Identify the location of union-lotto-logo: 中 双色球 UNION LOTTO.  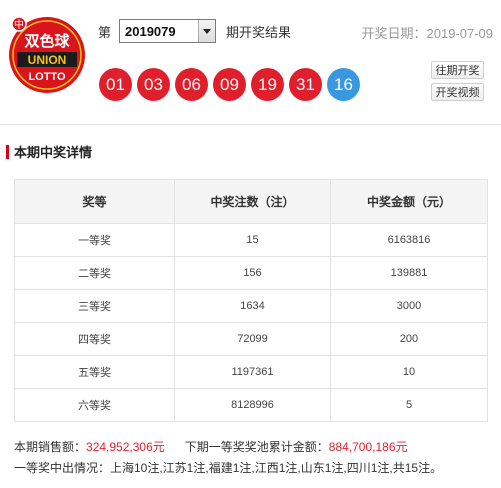
(47, 54).